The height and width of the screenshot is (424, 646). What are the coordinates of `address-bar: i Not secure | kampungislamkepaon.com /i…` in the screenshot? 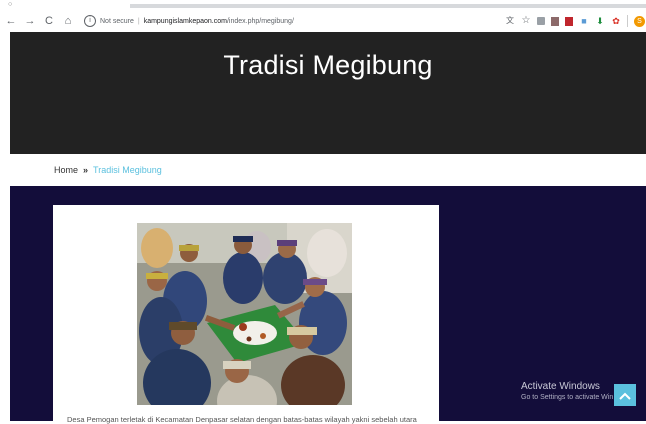 It's located at (287, 21).